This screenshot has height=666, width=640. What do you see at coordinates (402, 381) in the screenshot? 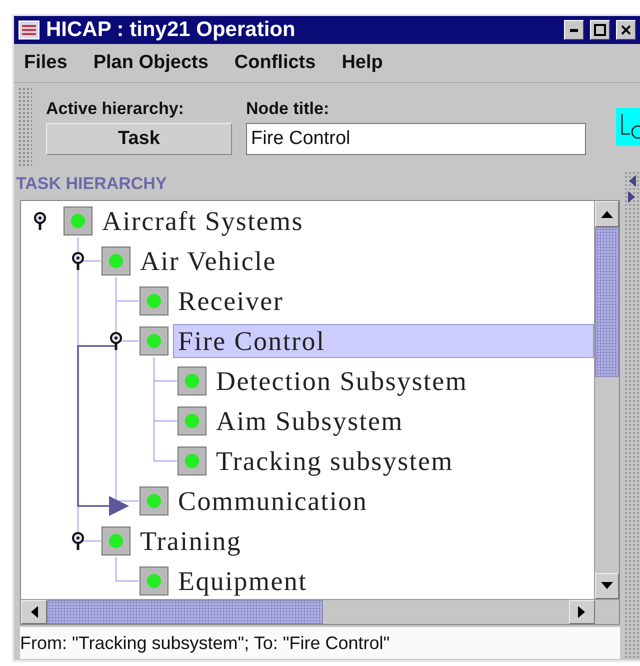
I see `tree-node-label: Detection Subsystem` at bounding box center [402, 381].